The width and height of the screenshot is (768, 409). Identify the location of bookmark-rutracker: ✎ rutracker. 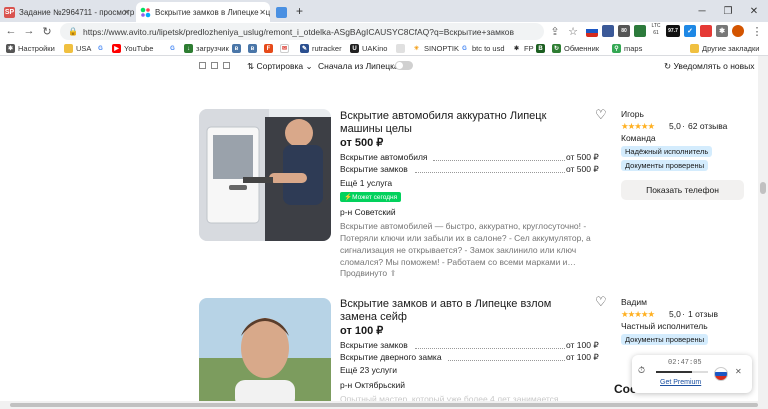
(321, 48).